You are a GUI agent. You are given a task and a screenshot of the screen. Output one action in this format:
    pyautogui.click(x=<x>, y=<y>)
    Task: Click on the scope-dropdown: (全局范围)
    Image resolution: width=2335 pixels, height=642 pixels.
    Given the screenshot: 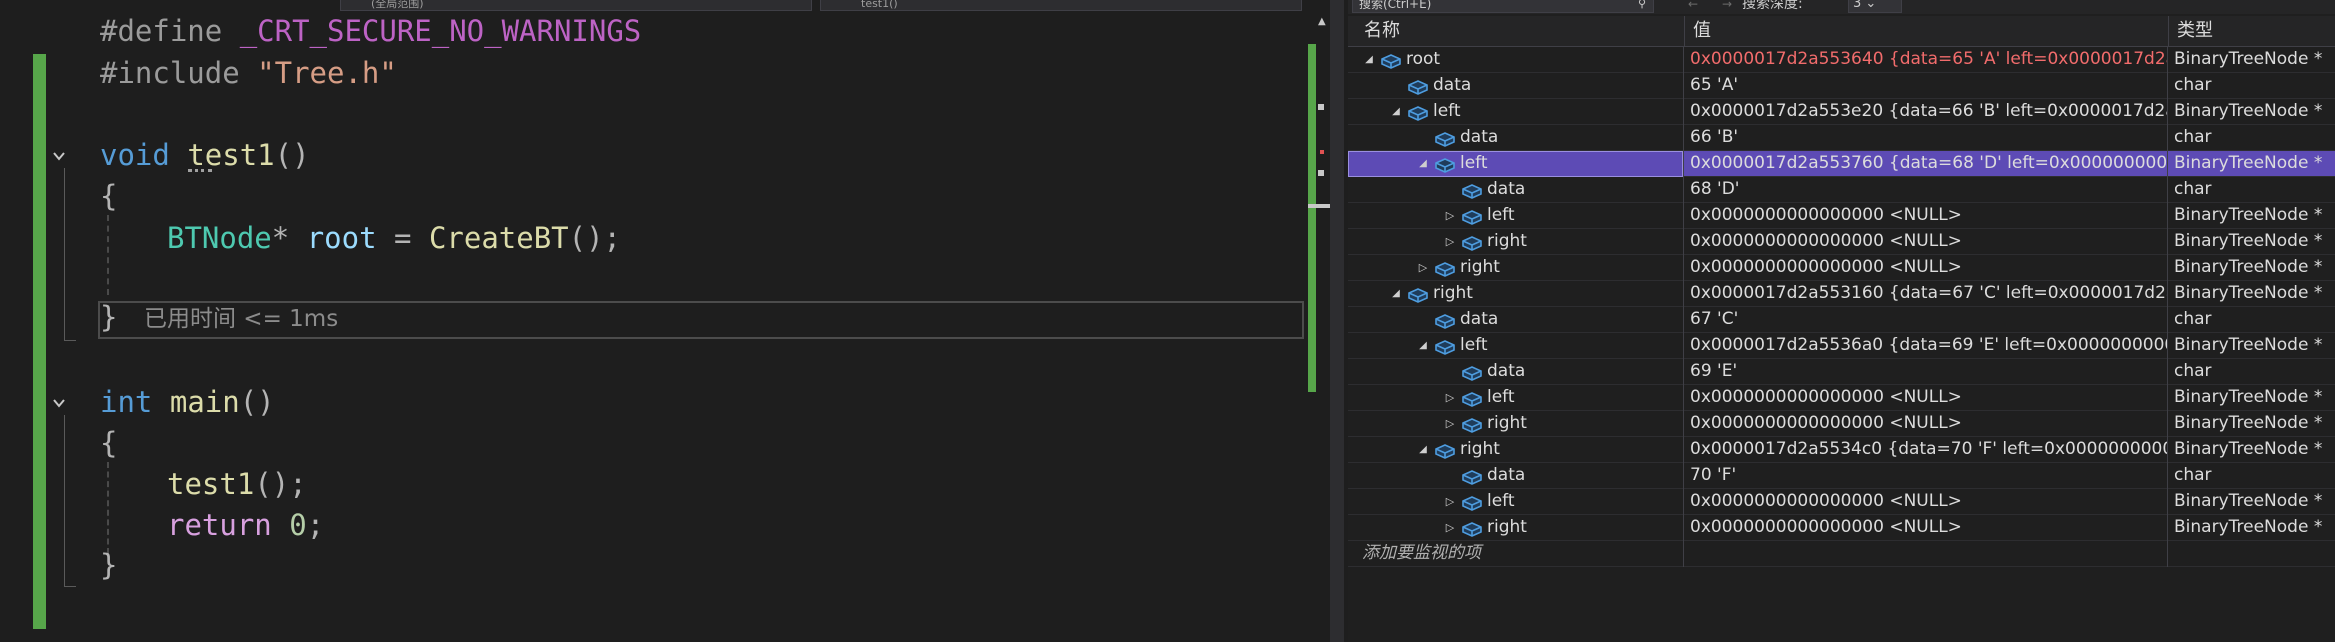 What is the action you would take?
    pyautogui.click(x=576, y=5)
    